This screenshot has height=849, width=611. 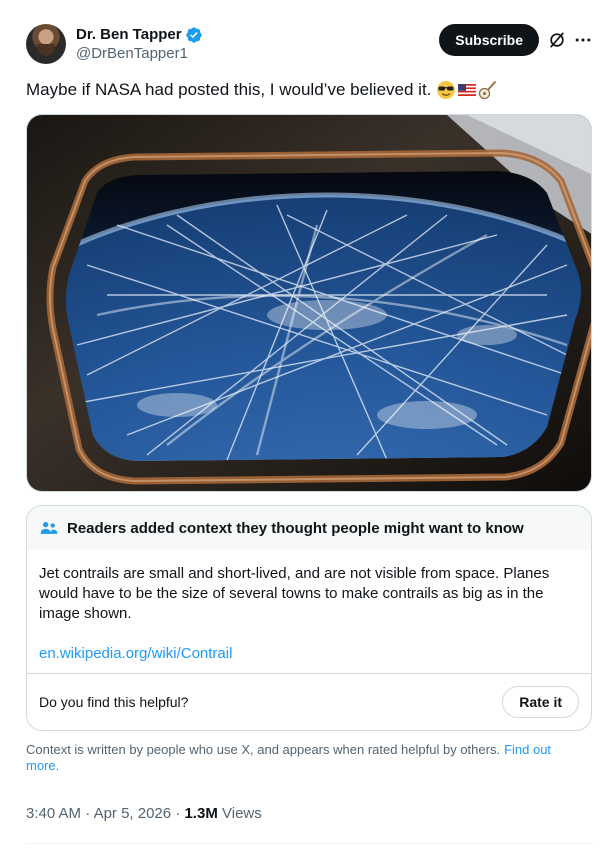 What do you see at coordinates (557, 40) in the screenshot?
I see `grok-icon` at bounding box center [557, 40].